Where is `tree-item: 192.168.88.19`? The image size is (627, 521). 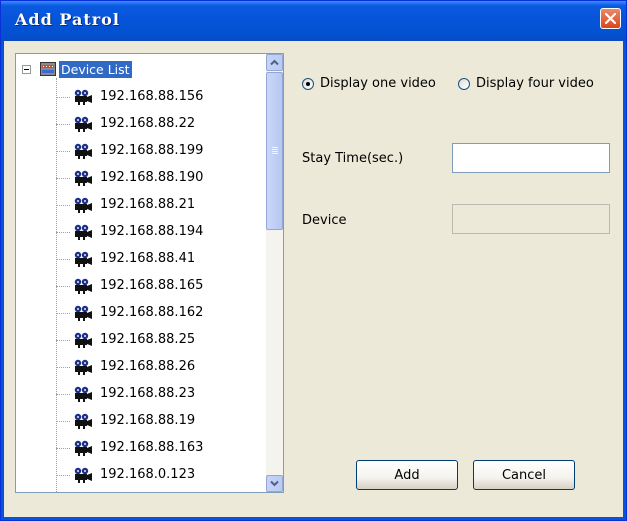 tree-item: 192.168.88.19 is located at coordinates (161, 422).